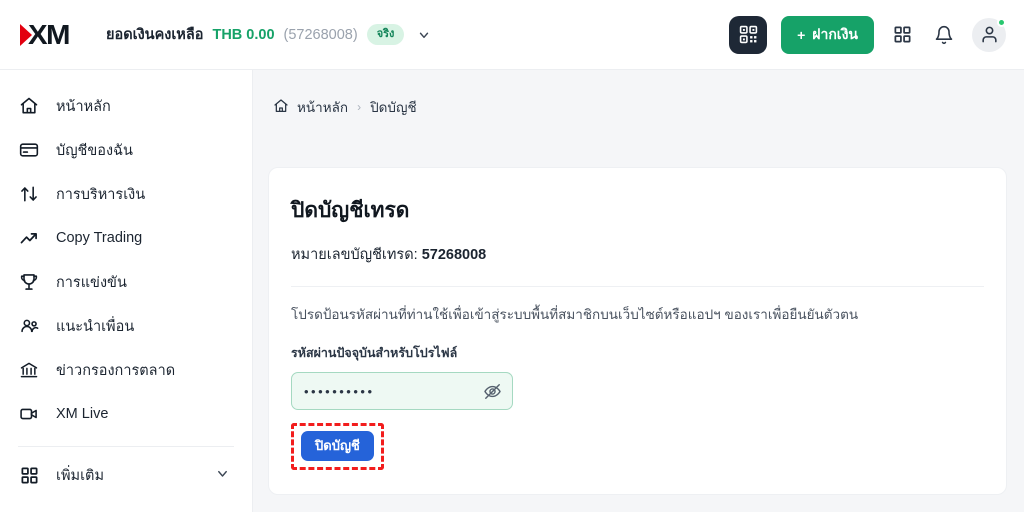  What do you see at coordinates (29, 282) in the screenshot?
I see `trophy-icon` at bounding box center [29, 282].